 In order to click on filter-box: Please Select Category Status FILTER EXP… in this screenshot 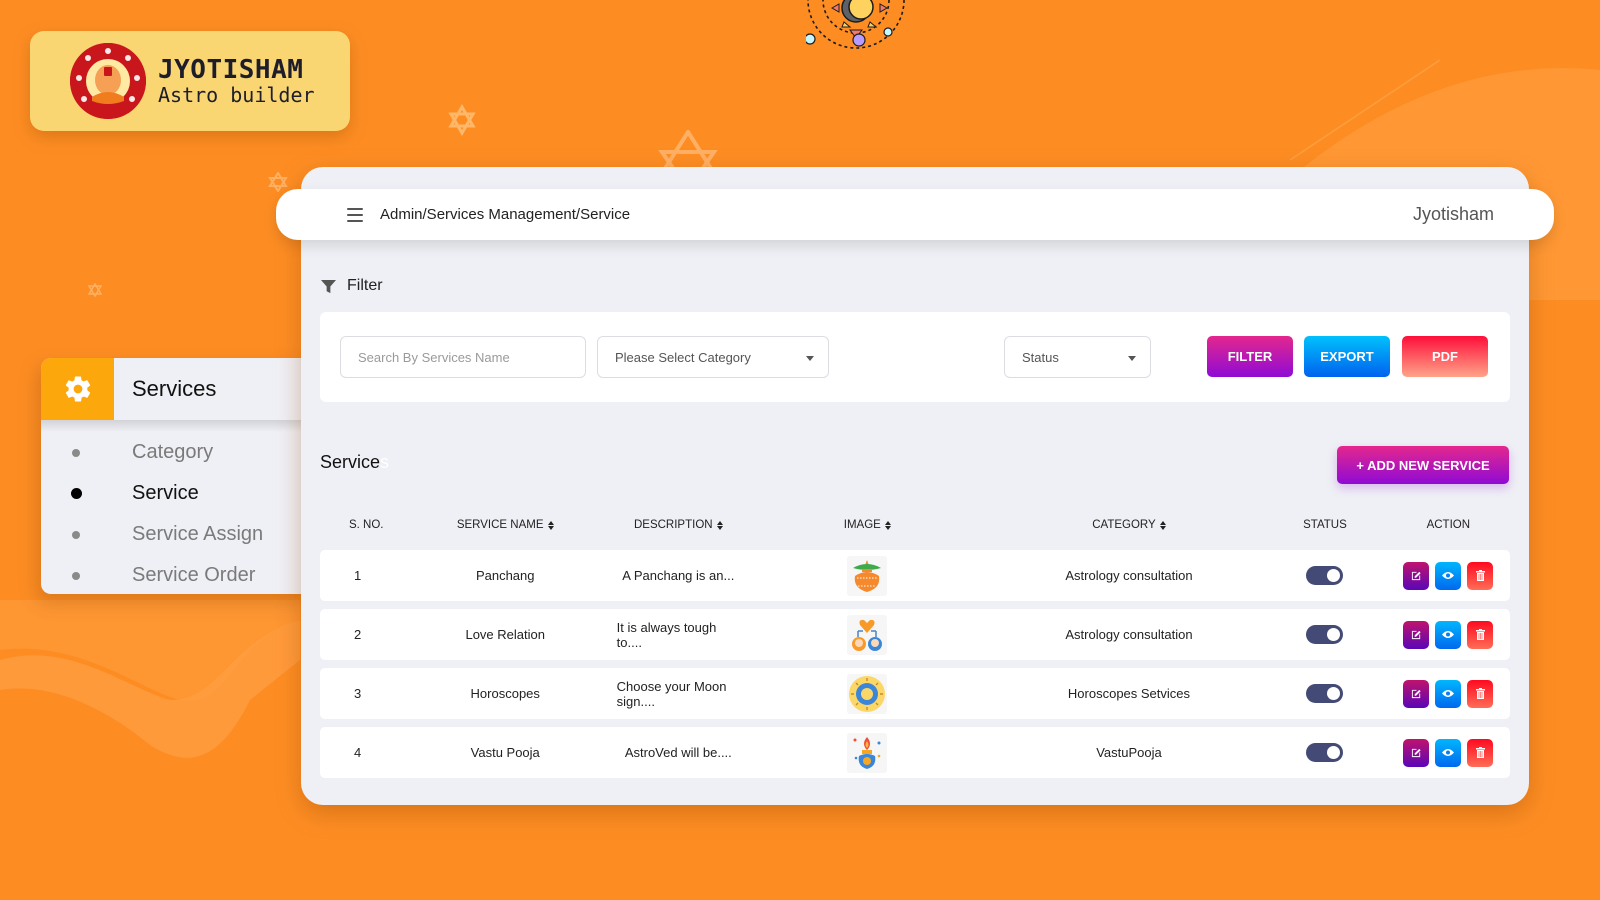, I will do `click(915, 357)`.